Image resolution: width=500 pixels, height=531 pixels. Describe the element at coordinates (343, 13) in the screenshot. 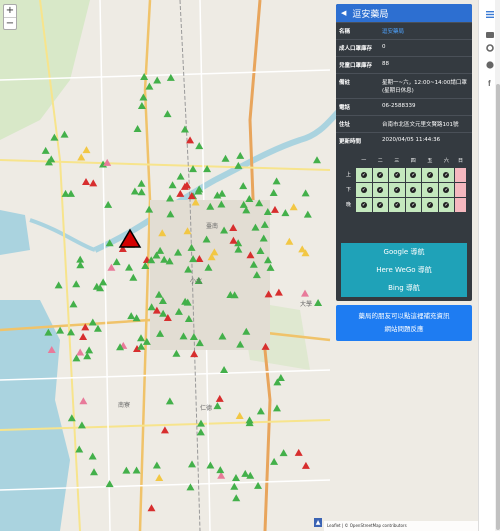

I see `back-arrow-icon: ◀` at that location.